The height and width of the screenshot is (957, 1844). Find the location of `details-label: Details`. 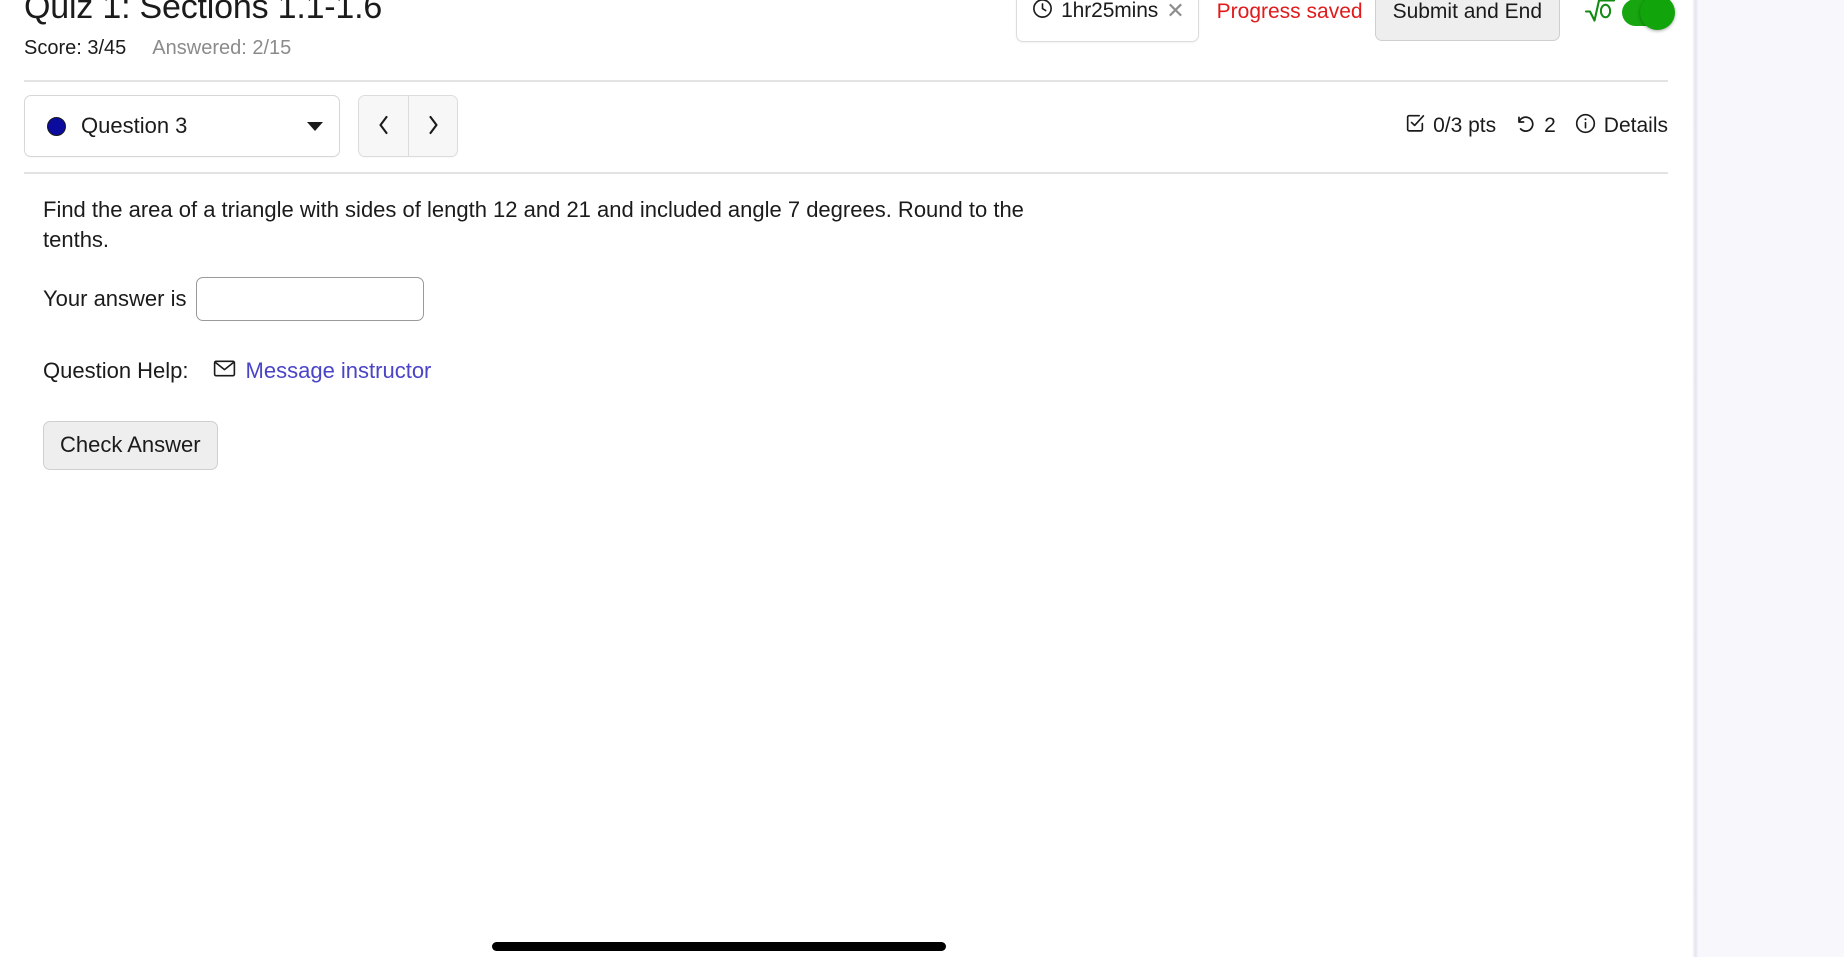

details-label: Details is located at coordinates (1635, 125).